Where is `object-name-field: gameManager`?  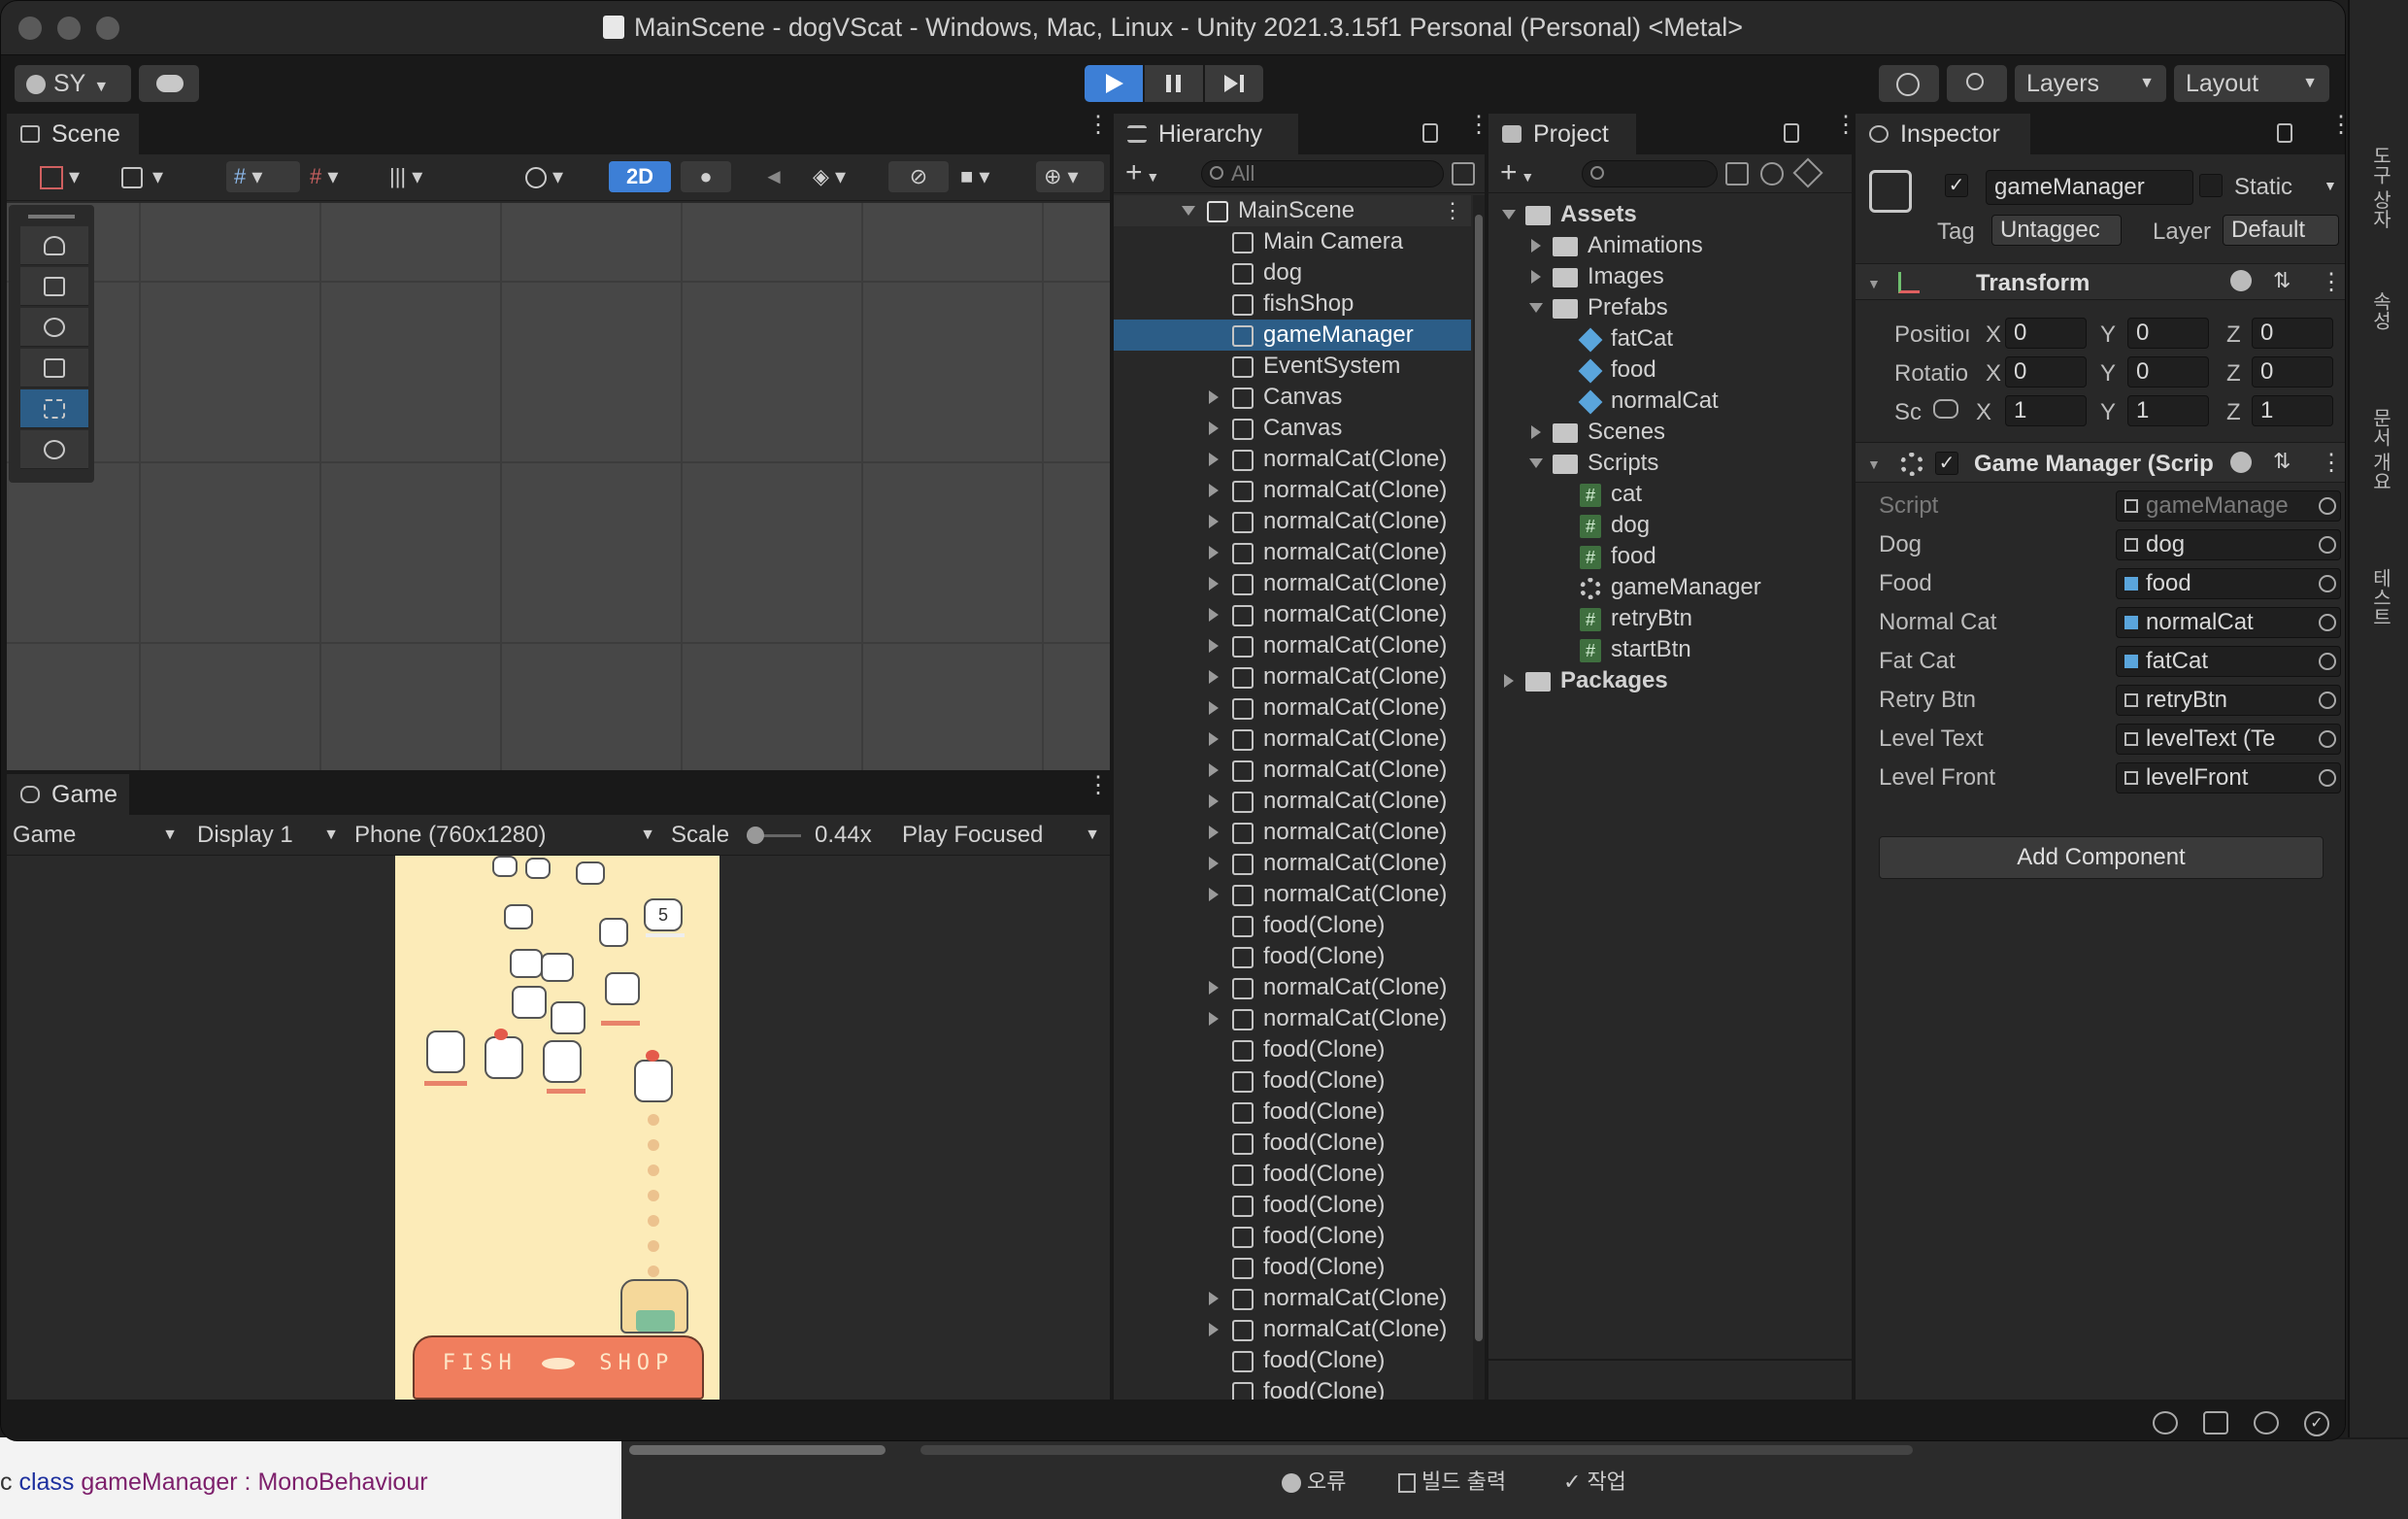 object-name-field: gameManager is located at coordinates (2089, 187).